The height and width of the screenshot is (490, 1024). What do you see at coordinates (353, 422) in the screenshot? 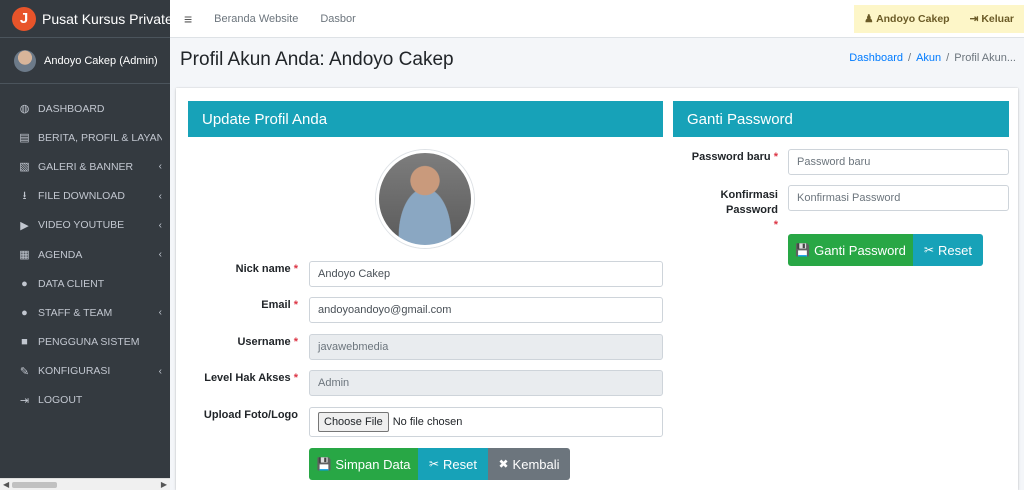
I see `choose-file-button: Choose File` at bounding box center [353, 422].